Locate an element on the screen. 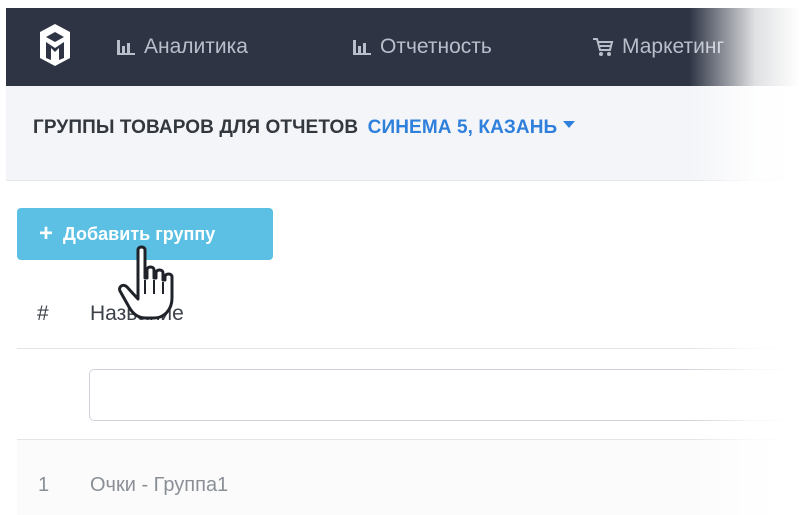 Image resolution: width=799 pixels, height=515 pixels. column-header-number: # is located at coordinates (43, 314).